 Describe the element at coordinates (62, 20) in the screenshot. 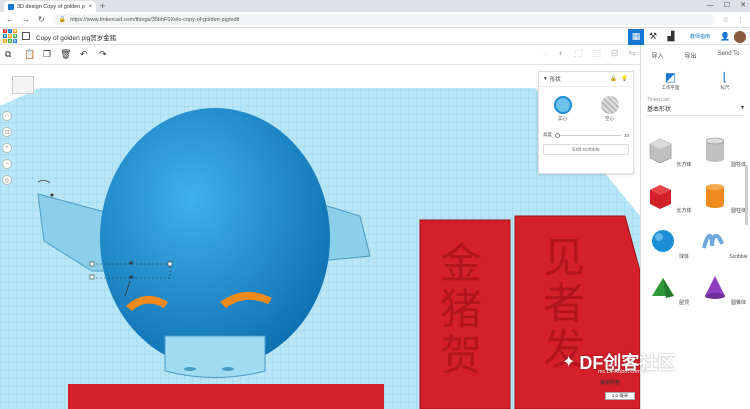

I see `lock-icon: 🔒` at that location.